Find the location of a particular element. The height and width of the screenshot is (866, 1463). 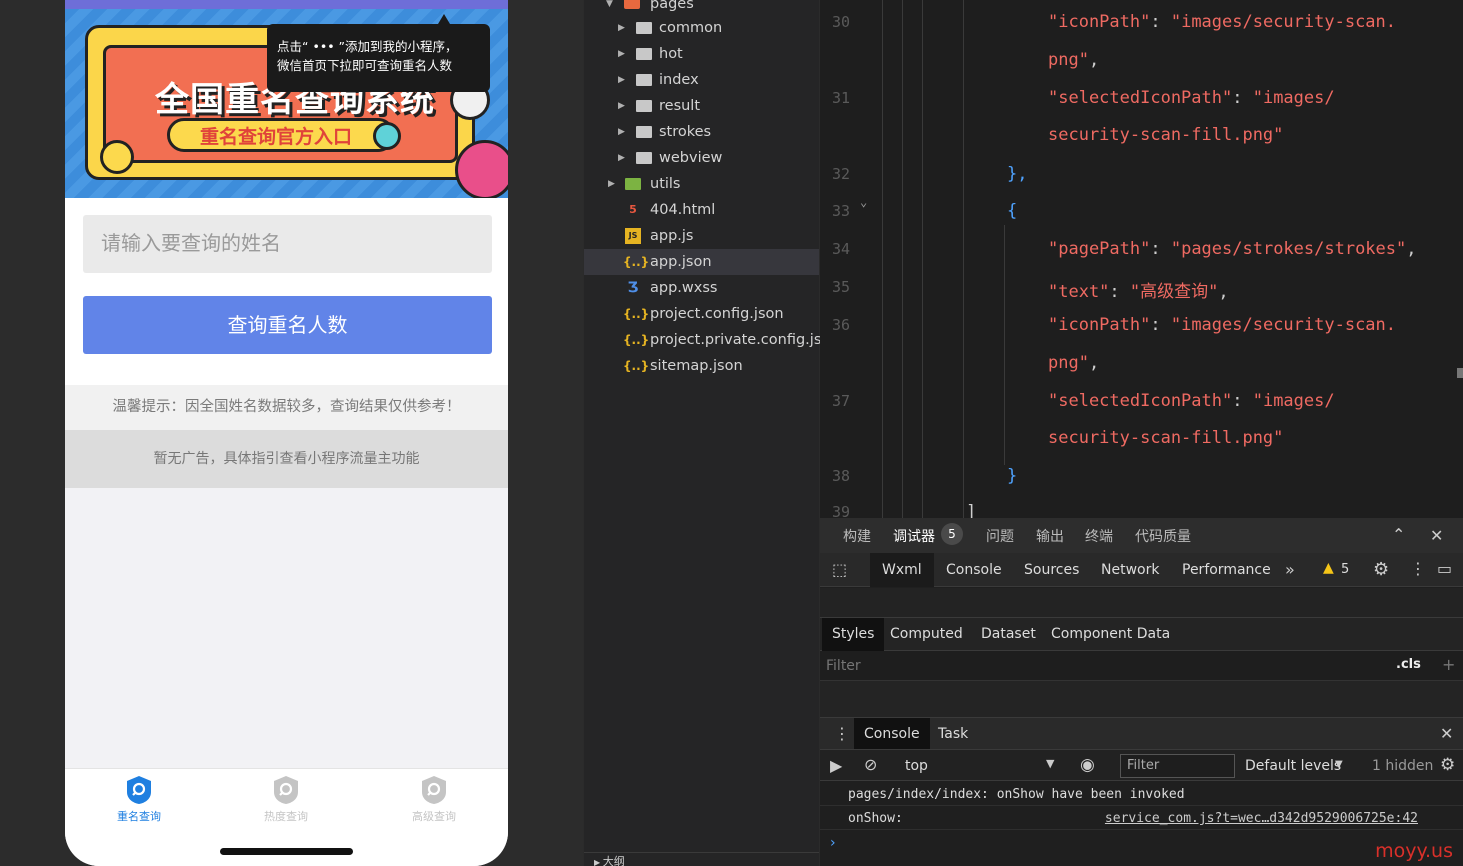

tab-styles: Styles is located at coordinates (853, 634).